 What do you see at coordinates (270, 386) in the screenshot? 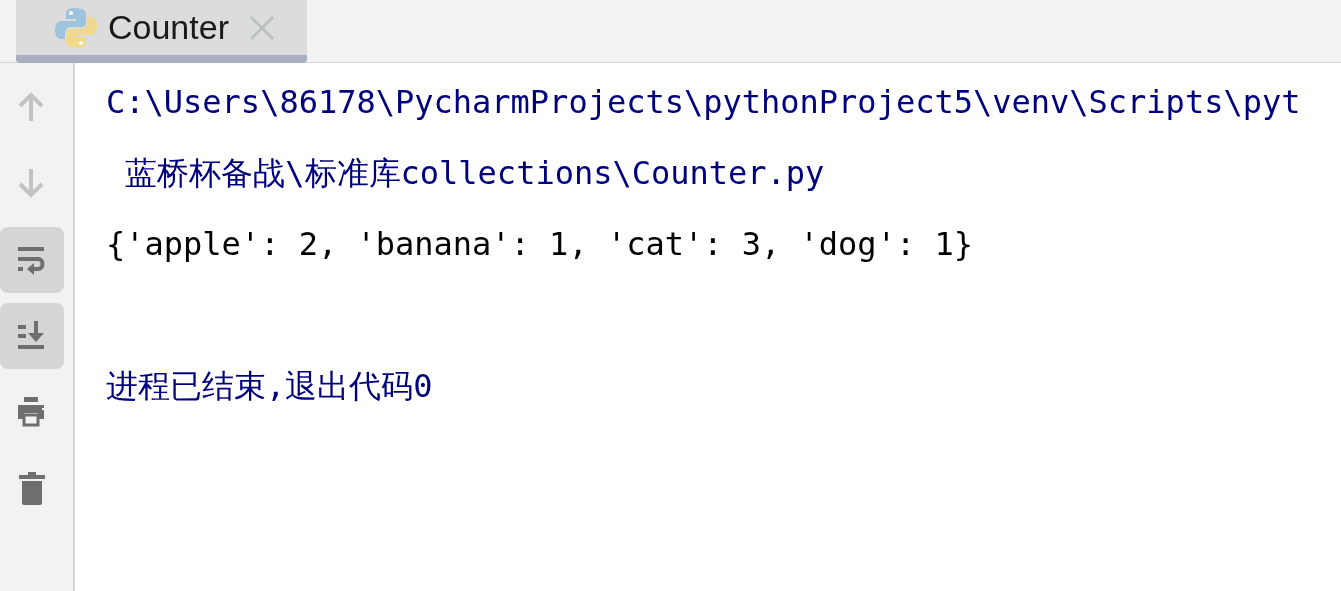
I see `system-message: 进程已结束,退出代码0` at bounding box center [270, 386].